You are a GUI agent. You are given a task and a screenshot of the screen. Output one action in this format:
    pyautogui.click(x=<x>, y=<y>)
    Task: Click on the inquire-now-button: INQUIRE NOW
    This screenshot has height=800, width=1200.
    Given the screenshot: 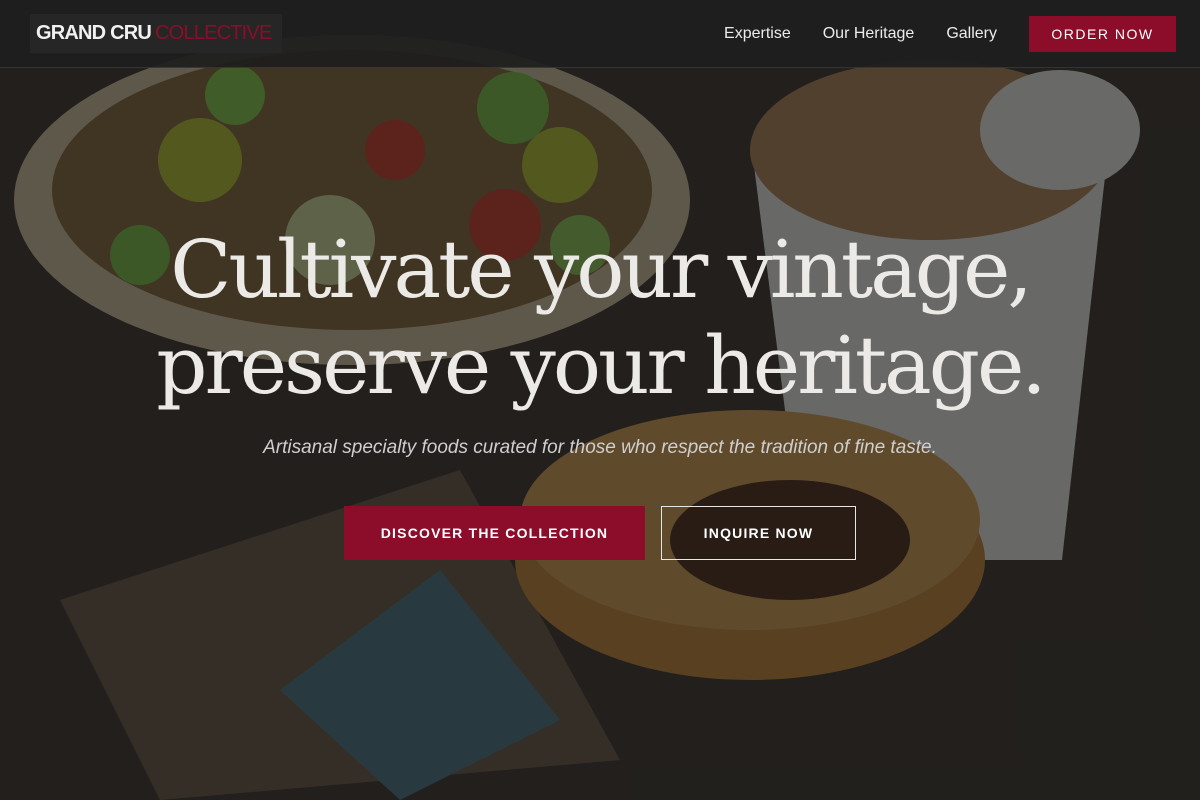 What is the action you would take?
    pyautogui.click(x=758, y=533)
    